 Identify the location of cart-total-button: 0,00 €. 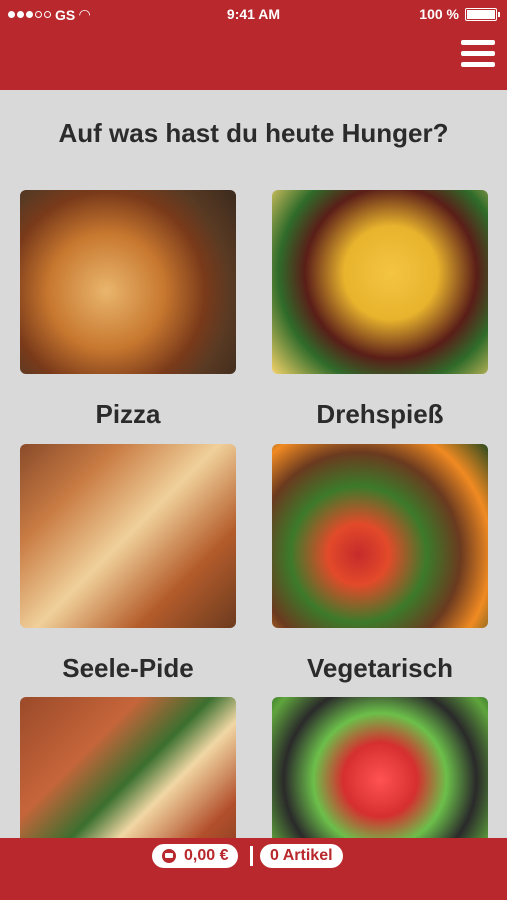
(195, 856).